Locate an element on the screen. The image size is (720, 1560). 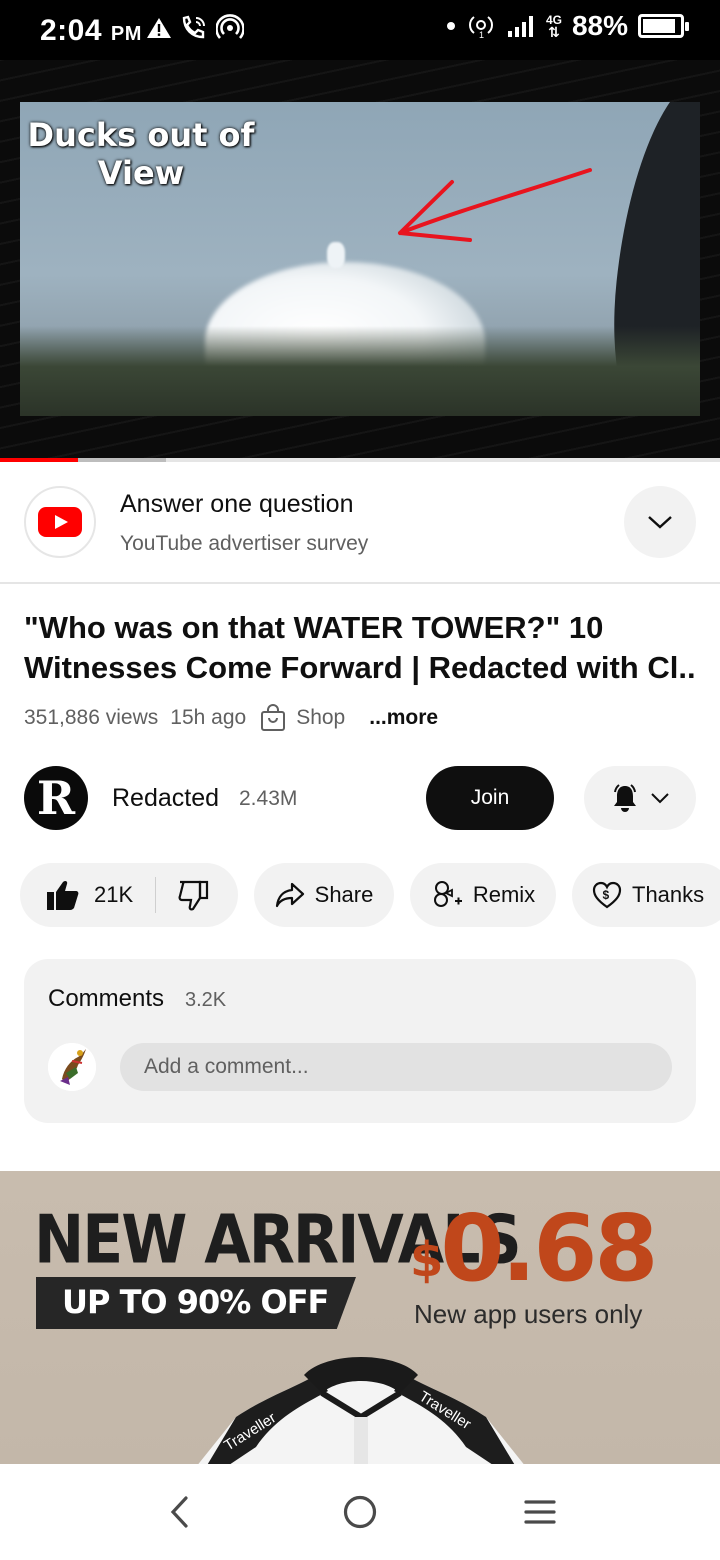
system-nav-bar is located at coordinates (360, 1512).